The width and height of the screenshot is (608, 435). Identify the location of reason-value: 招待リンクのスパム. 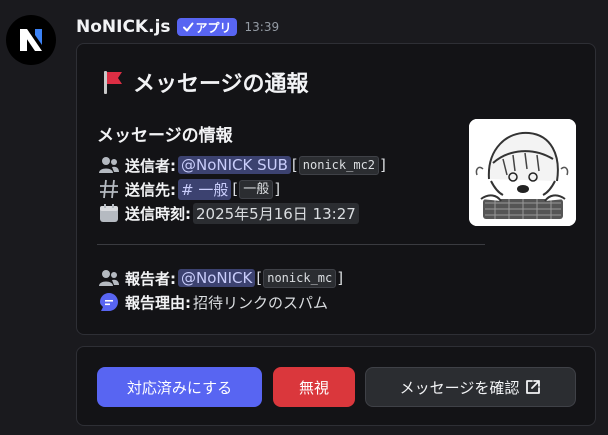
(261, 302).